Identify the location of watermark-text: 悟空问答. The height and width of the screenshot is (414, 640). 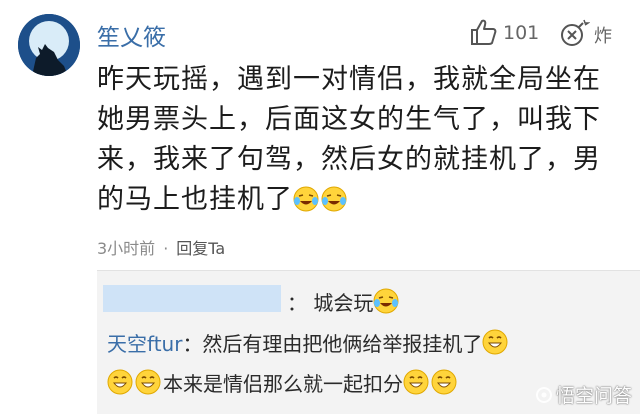
(593, 396).